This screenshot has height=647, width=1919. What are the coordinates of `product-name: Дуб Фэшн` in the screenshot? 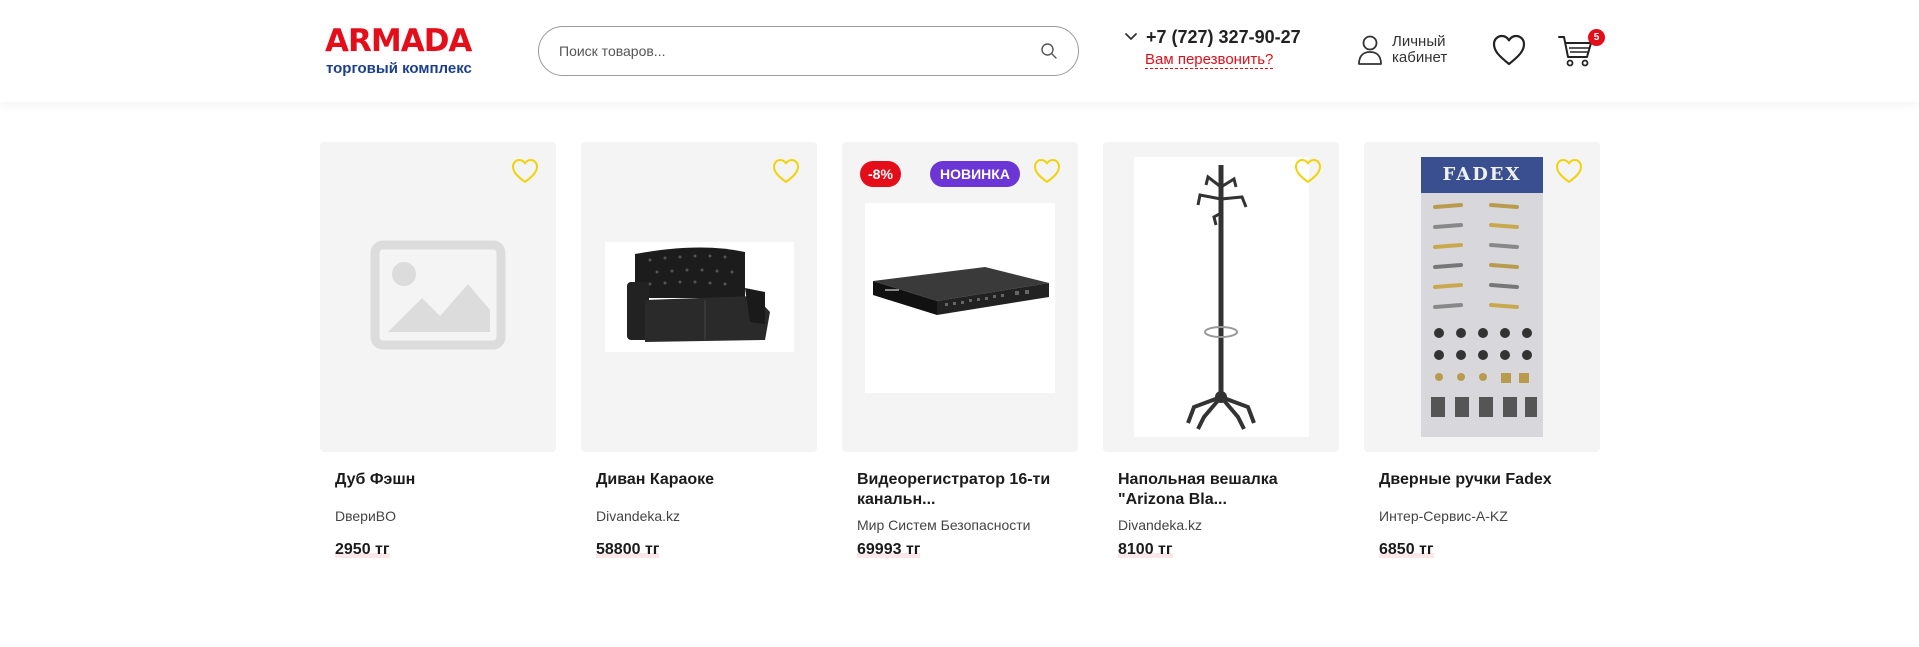 It's located at (442, 480).